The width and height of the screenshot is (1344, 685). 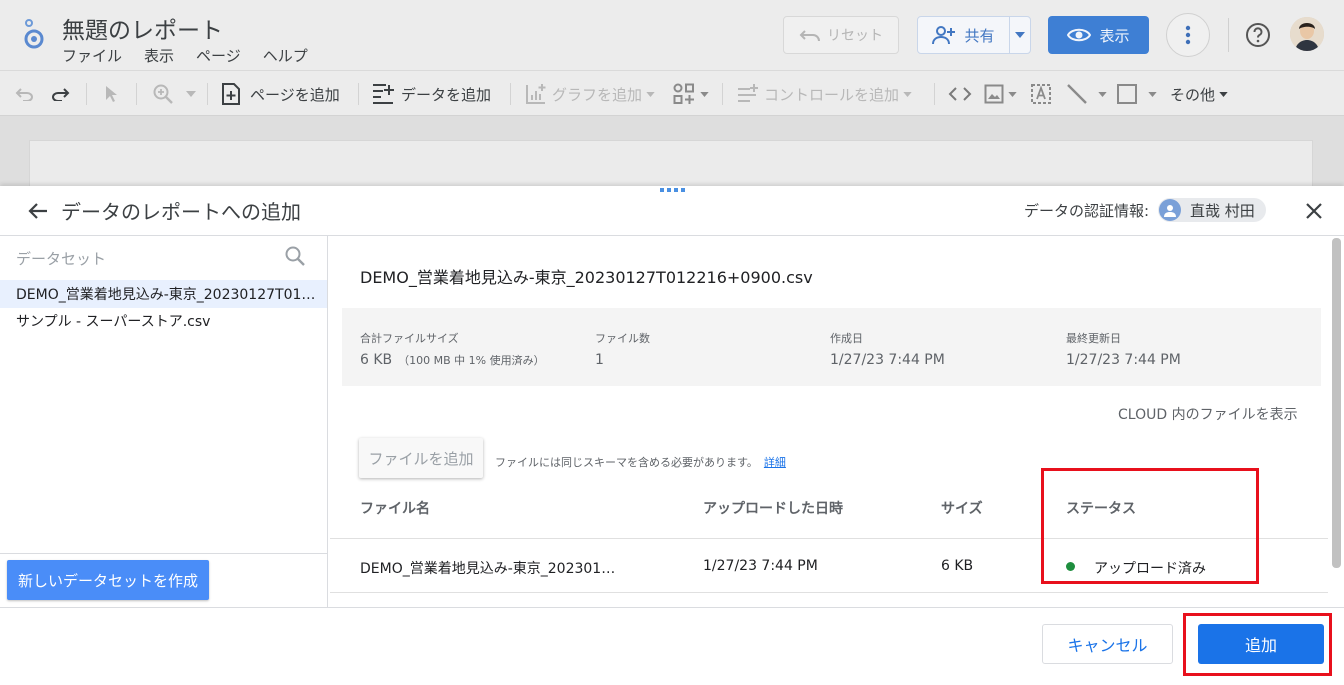 What do you see at coordinates (452, 360) in the screenshot?
I see `stat-value: 6 KB （100 MB 中 1% 使用済み）` at bounding box center [452, 360].